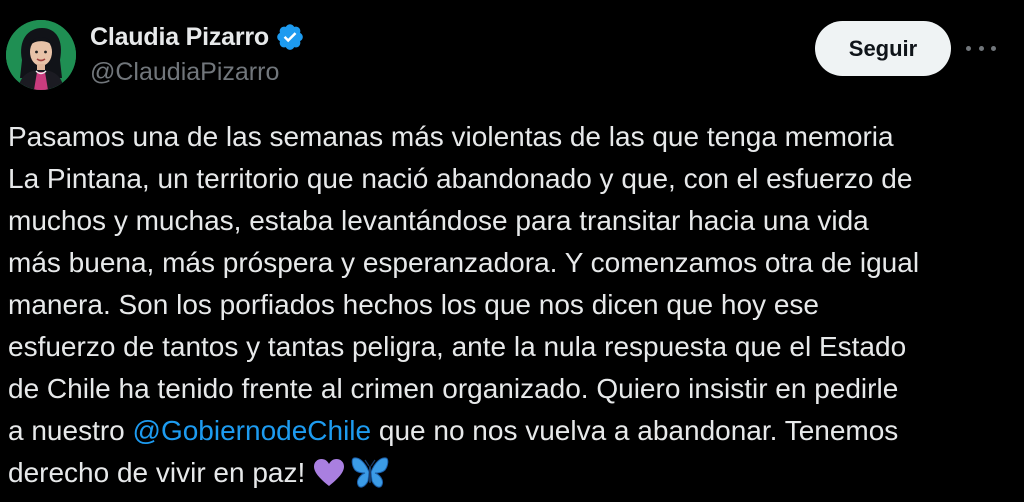 The image size is (1024, 502). What do you see at coordinates (329, 473) in the screenshot?
I see `purple-heart-icon` at bounding box center [329, 473].